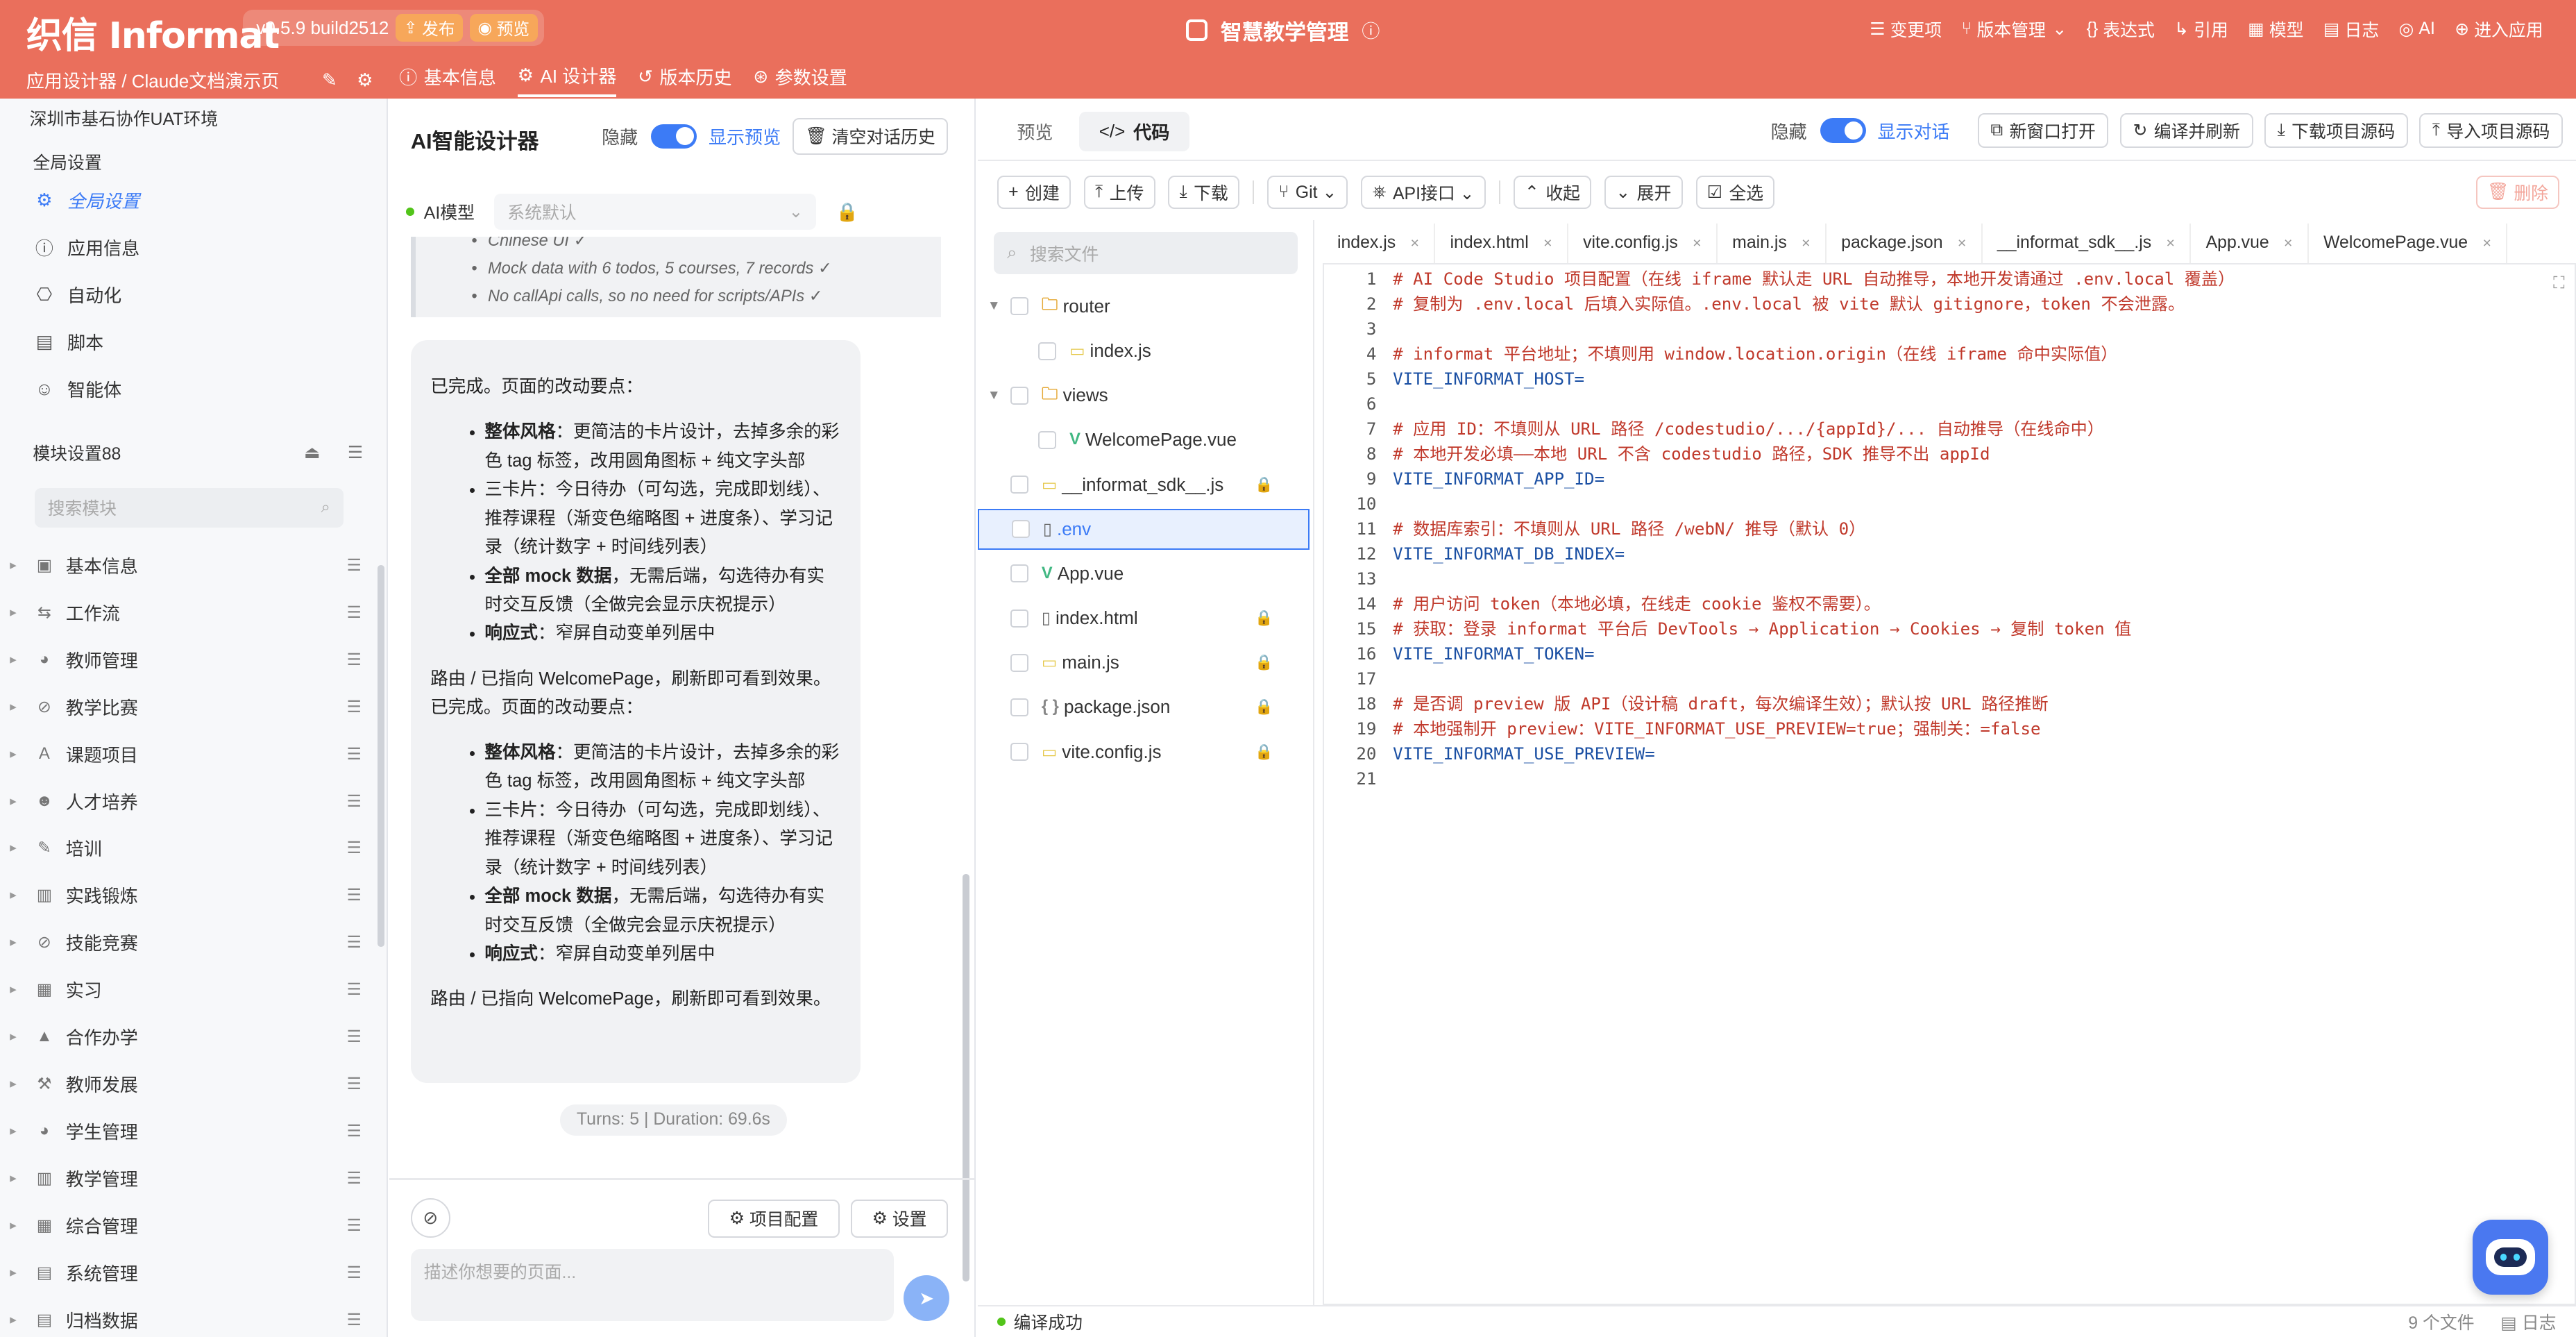 The width and height of the screenshot is (2576, 1337). What do you see at coordinates (190, 801) in the screenshot?
I see `module-item: ▸ ☻ 人才培养 ☰` at bounding box center [190, 801].